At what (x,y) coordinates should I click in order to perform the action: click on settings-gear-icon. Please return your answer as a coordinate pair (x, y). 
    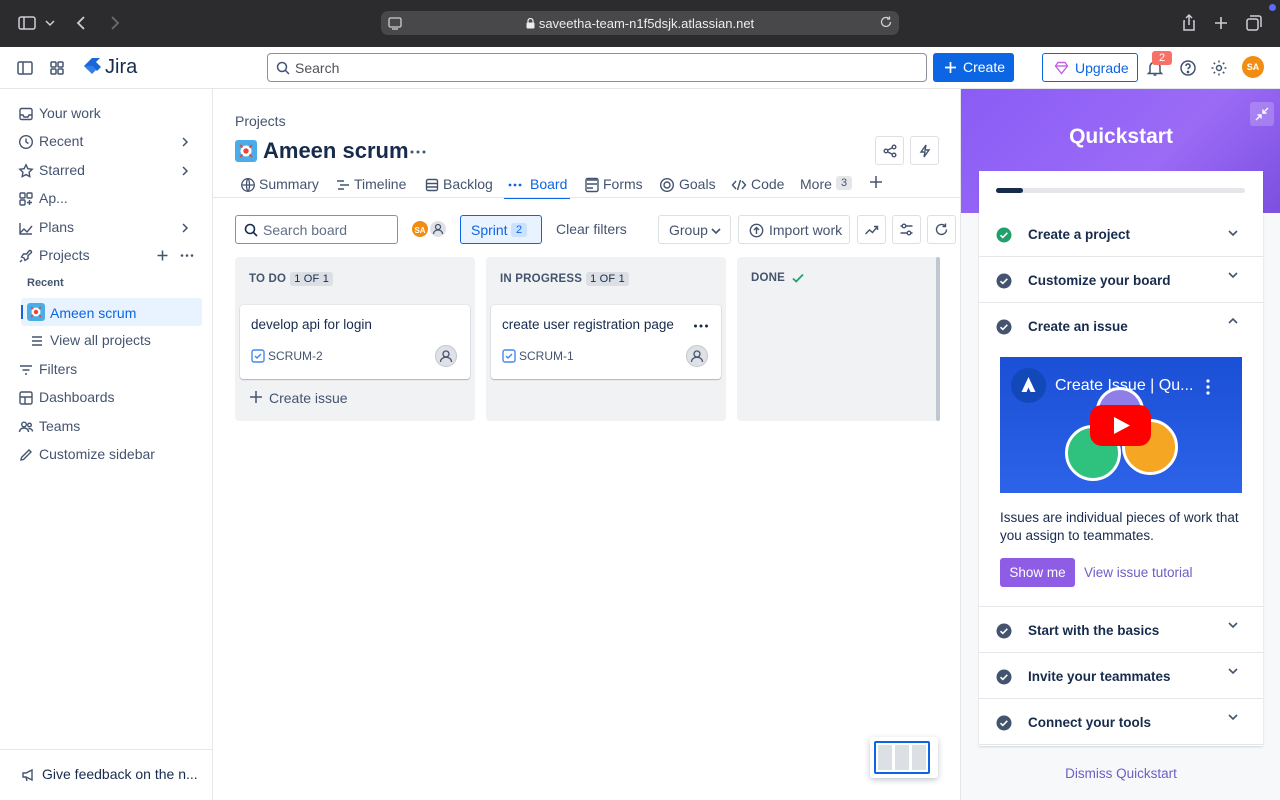
    Looking at the image, I should click on (1219, 68).